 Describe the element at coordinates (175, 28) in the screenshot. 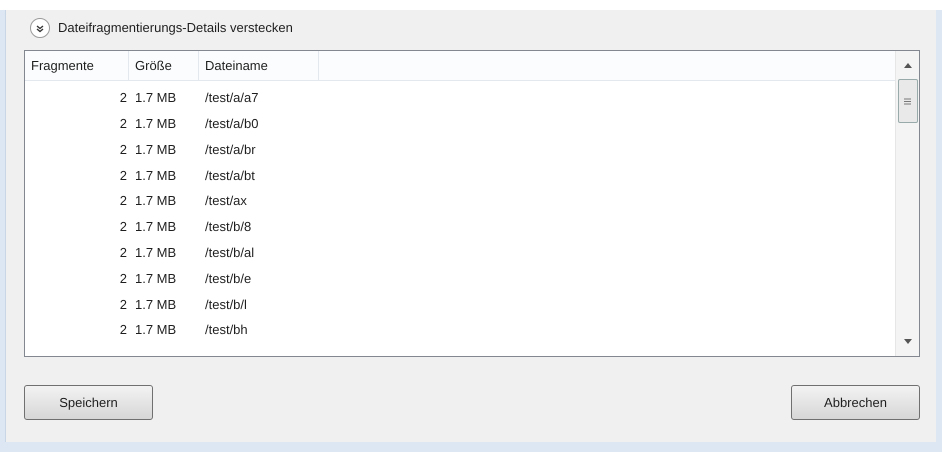

I see `toggle-label: Dateifragmentierungs-Details verstecken` at that location.